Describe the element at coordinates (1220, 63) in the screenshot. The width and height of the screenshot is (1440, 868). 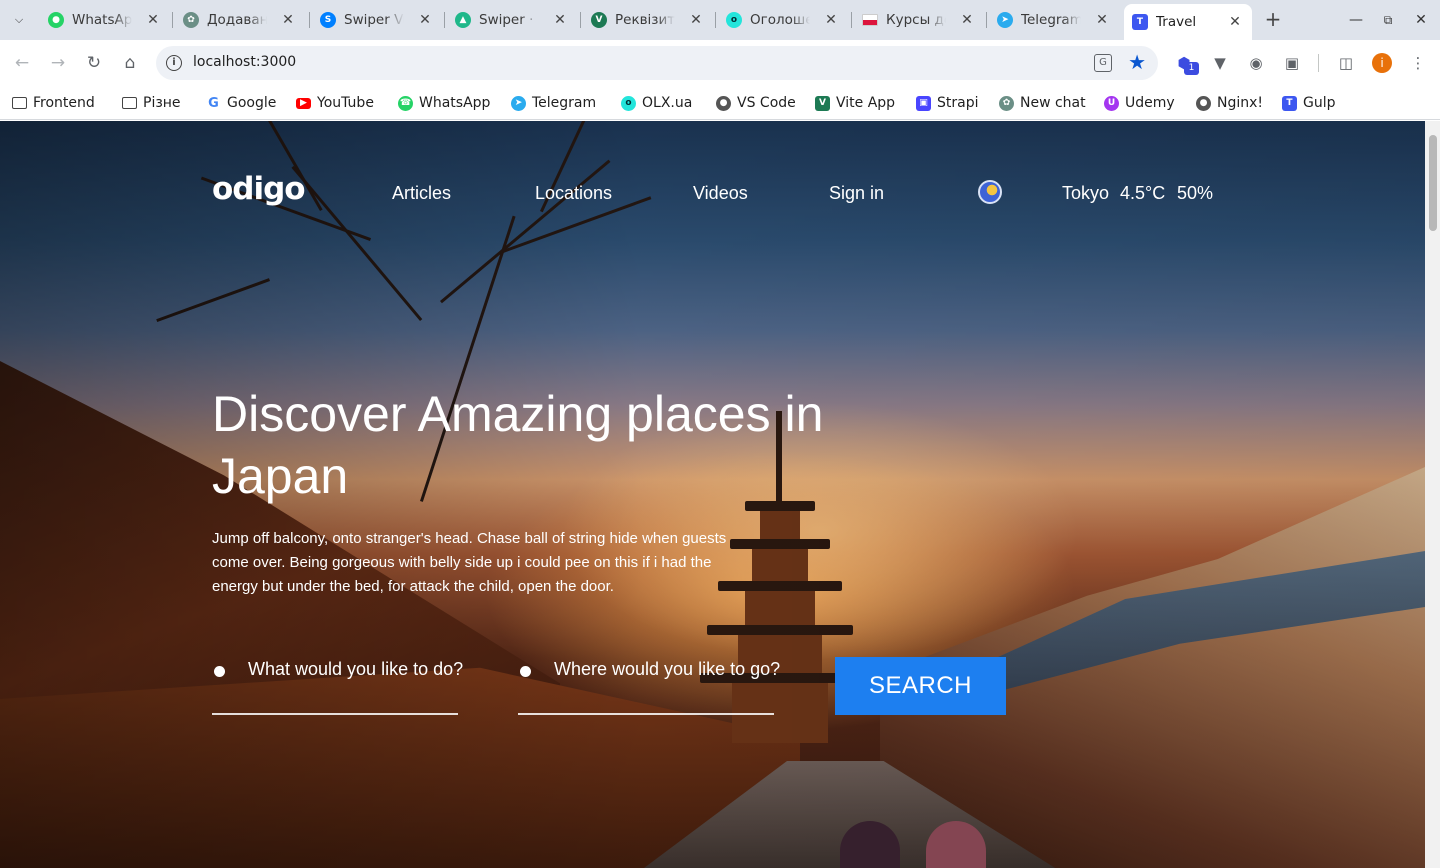
I see `vue-devtools-icon: ▼` at that location.